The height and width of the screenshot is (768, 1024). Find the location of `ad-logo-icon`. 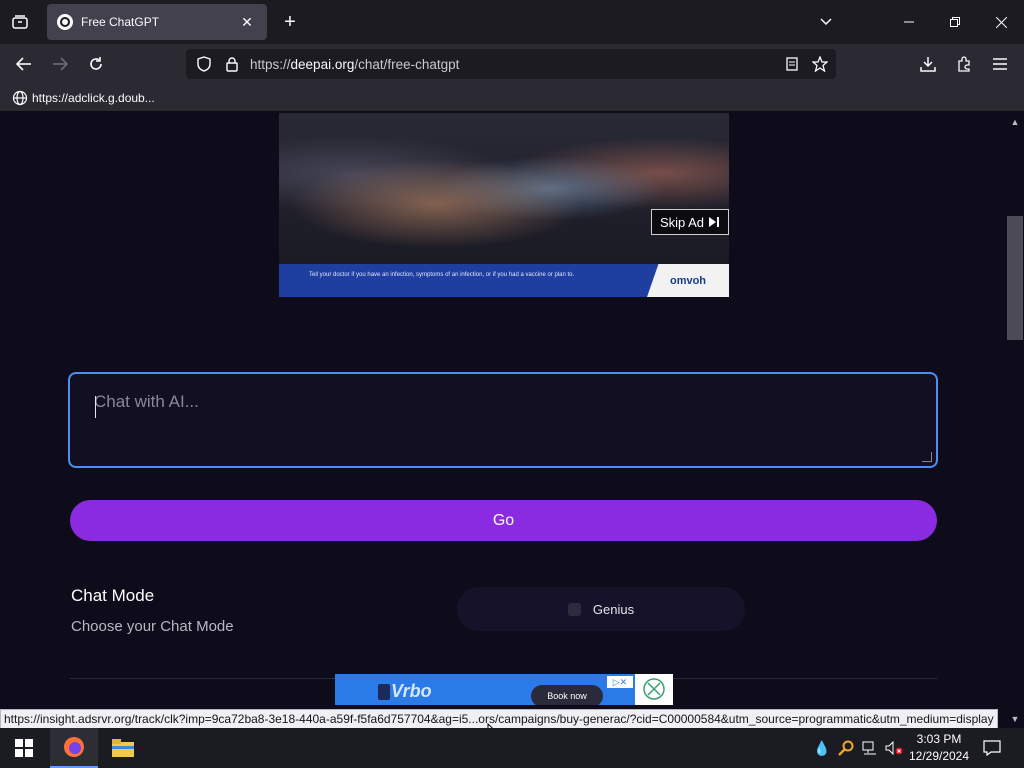

ad-logo-icon is located at coordinates (654, 689).